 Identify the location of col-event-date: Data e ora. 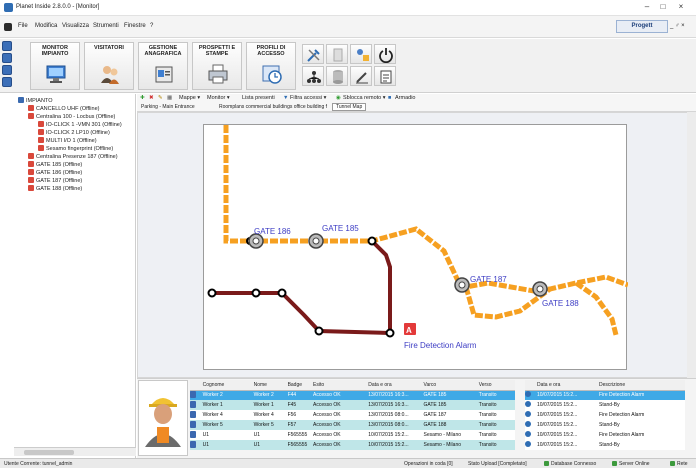
(566, 385).